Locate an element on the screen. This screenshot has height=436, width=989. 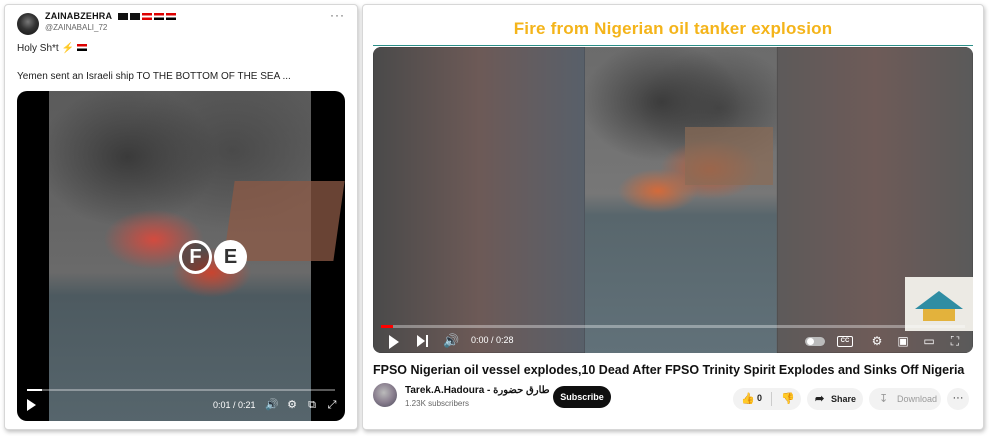
miniplayer-icon: ▣ is located at coordinates (903, 341).